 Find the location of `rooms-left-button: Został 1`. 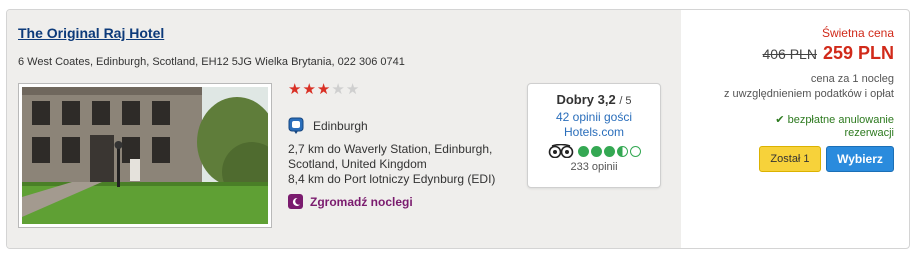

rooms-left-button: Został 1 is located at coordinates (790, 159).